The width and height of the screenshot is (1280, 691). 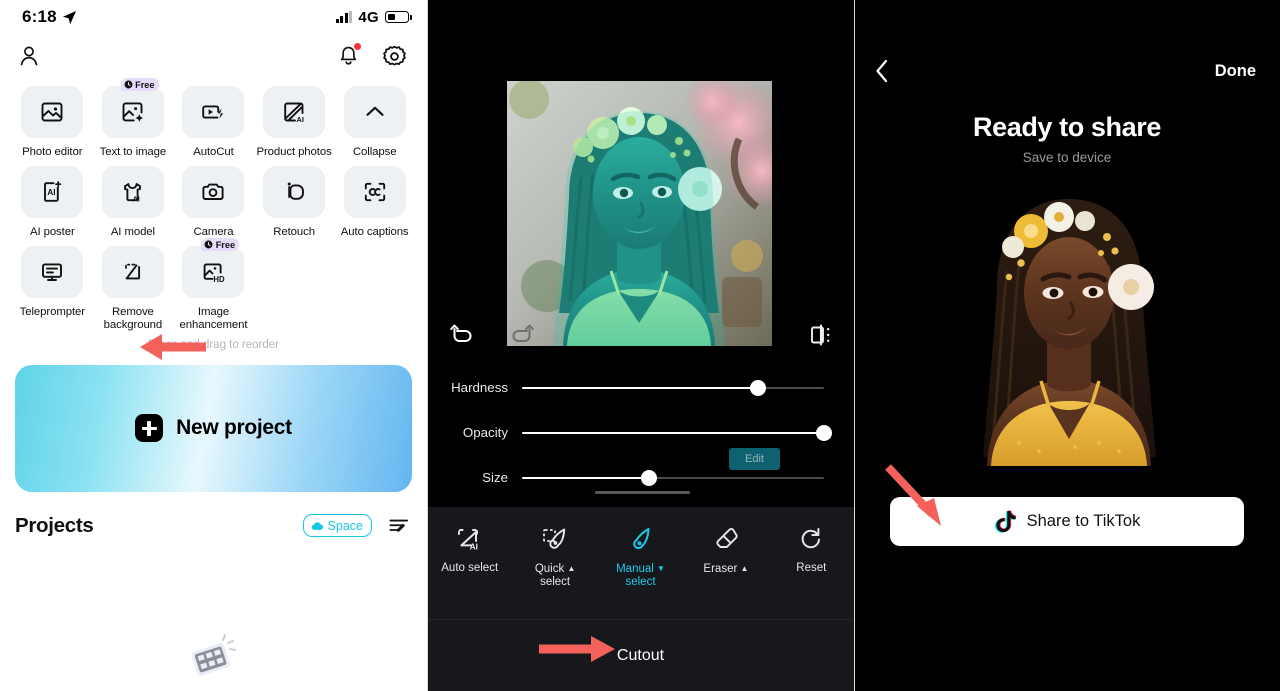 I want to click on toolbar-label-text: Quick ▲, so click(x=555, y=568).